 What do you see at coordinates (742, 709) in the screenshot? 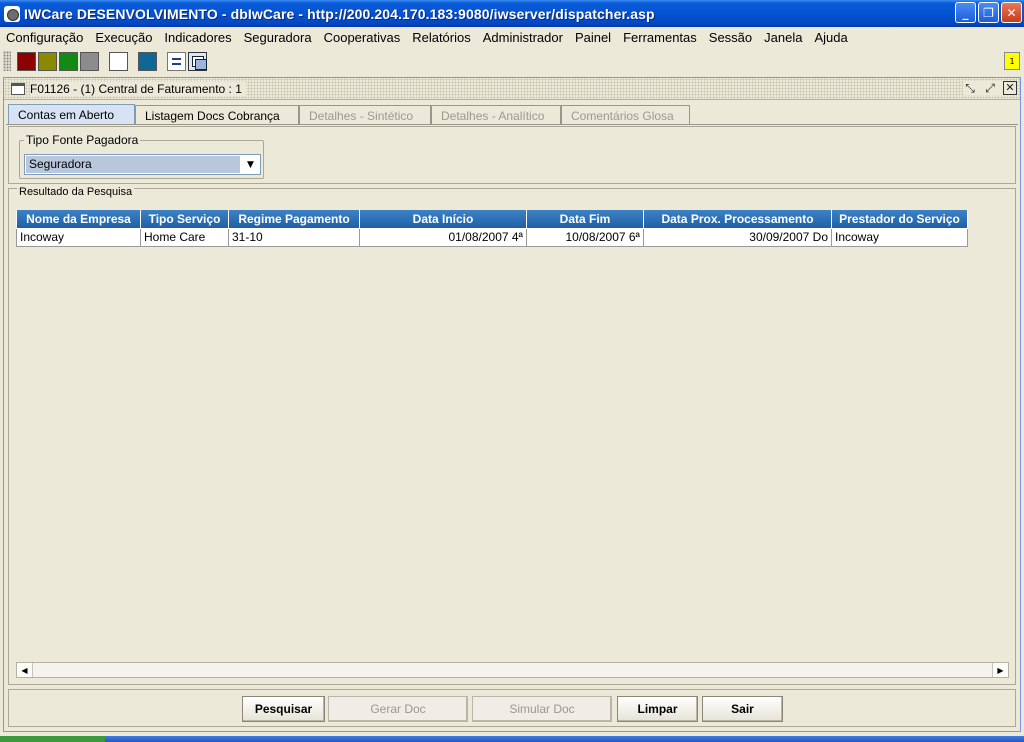
I see `exit-button: Sair` at bounding box center [742, 709].